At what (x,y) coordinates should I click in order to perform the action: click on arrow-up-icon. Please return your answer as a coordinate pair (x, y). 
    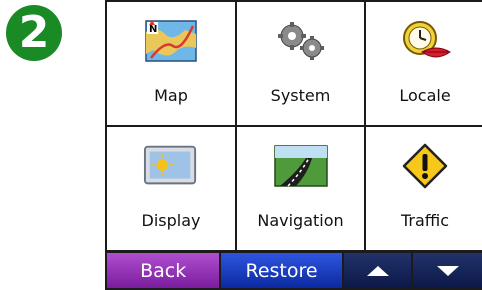
    Looking at the image, I should click on (377, 270).